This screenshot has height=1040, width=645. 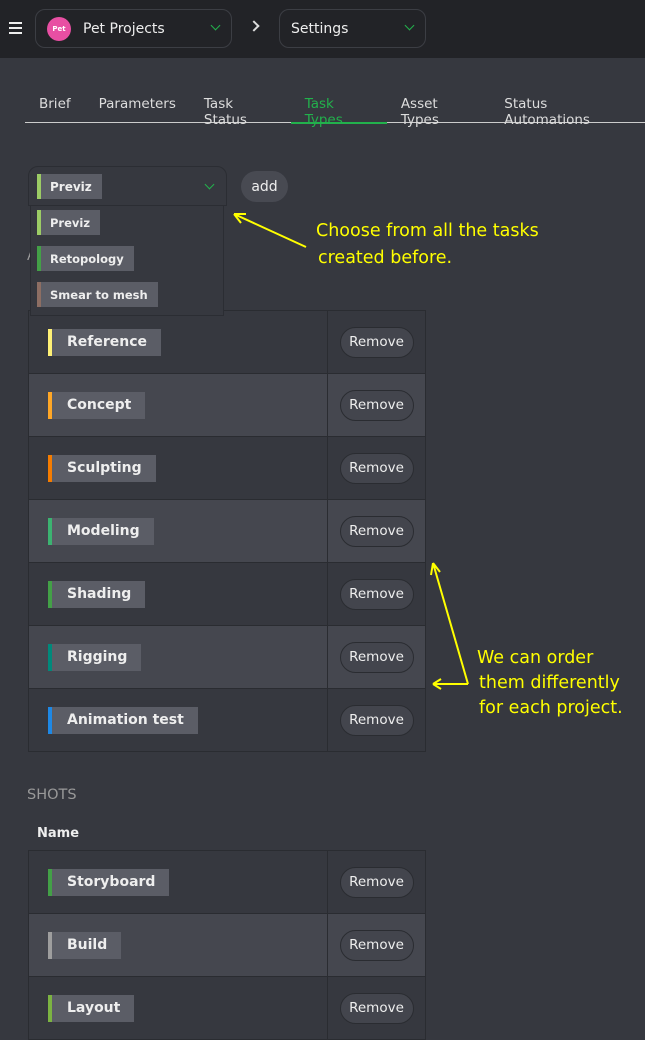 What do you see at coordinates (567, 109) in the screenshot?
I see `tab-status-automations: Status Automations` at bounding box center [567, 109].